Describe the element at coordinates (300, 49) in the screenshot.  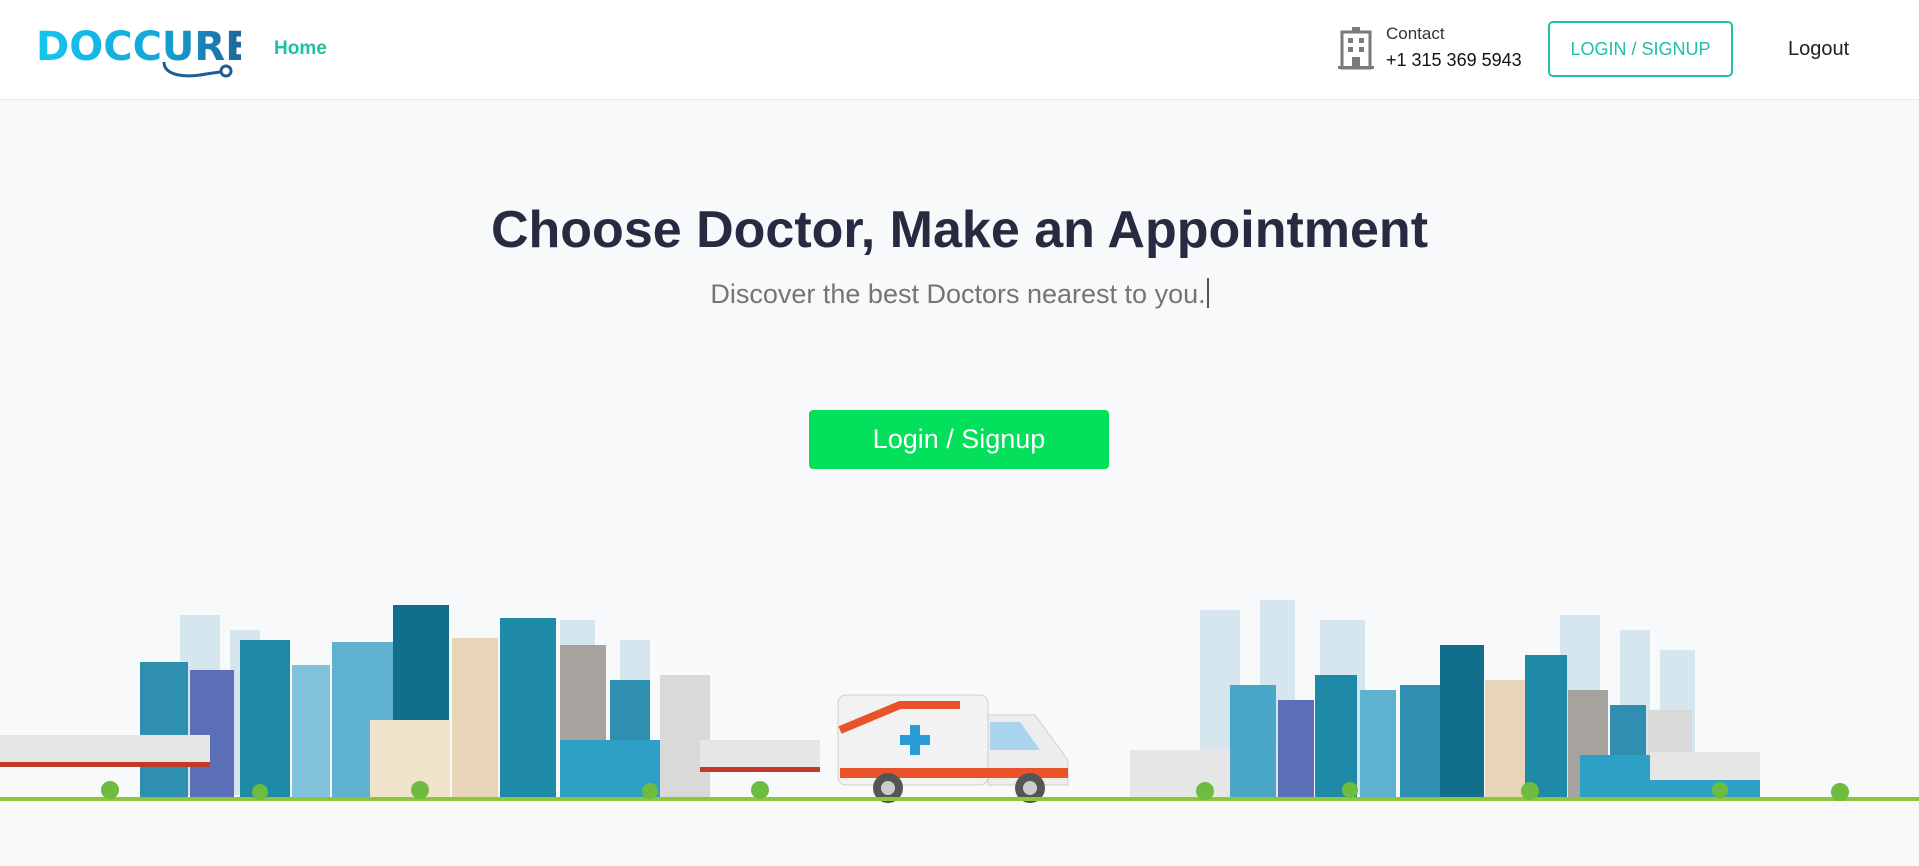
I see `nav-home-link: Home` at that location.